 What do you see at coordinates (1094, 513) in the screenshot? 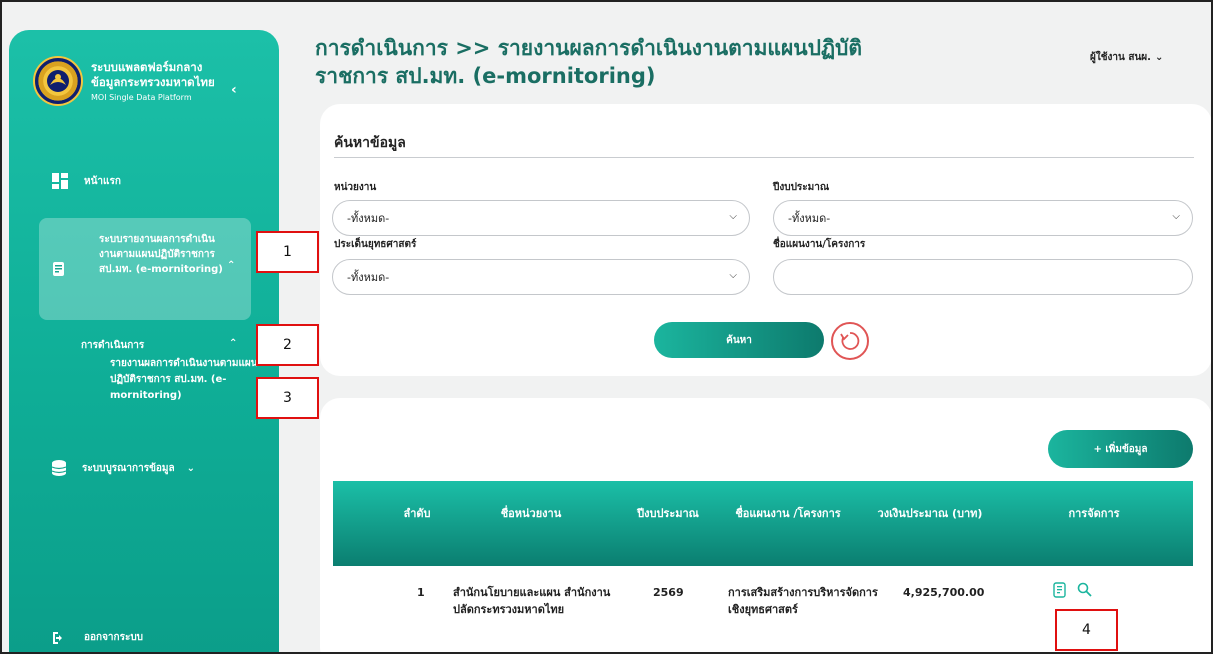
I see `column-header-manage: การจัดการ` at bounding box center [1094, 513].